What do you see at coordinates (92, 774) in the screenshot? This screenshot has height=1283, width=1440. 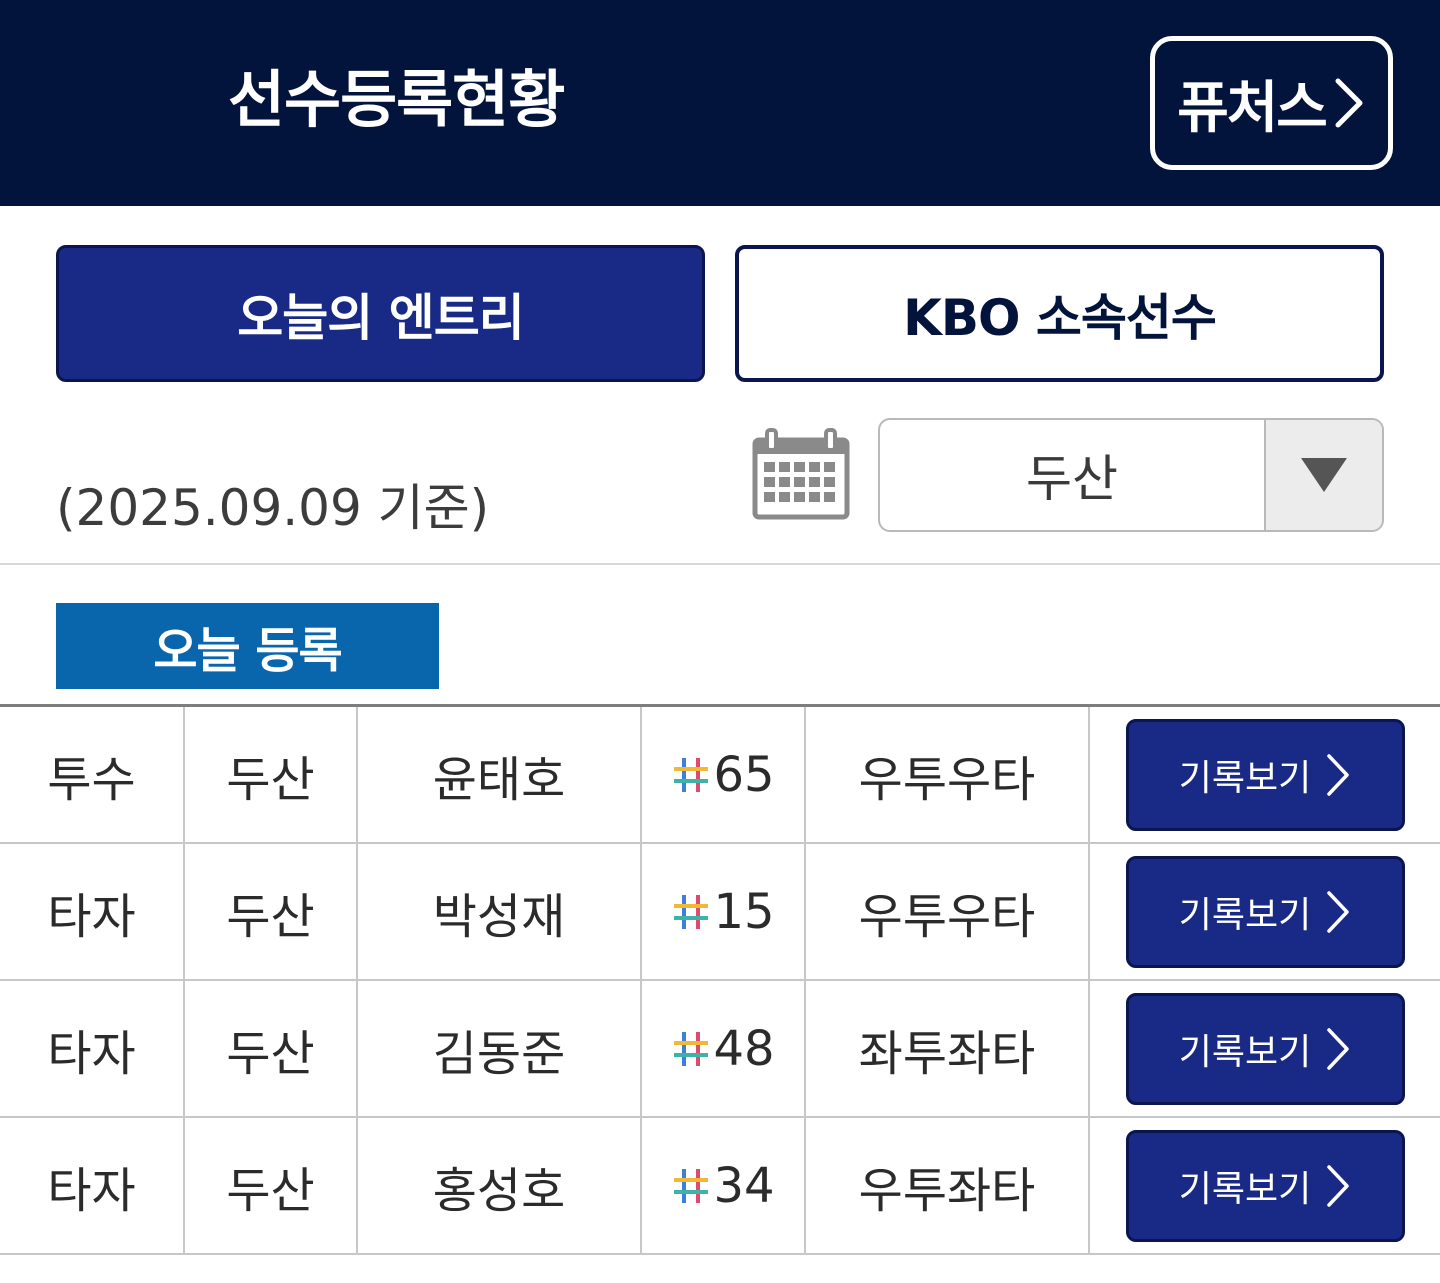 I see `position-cell: 투수` at bounding box center [92, 774].